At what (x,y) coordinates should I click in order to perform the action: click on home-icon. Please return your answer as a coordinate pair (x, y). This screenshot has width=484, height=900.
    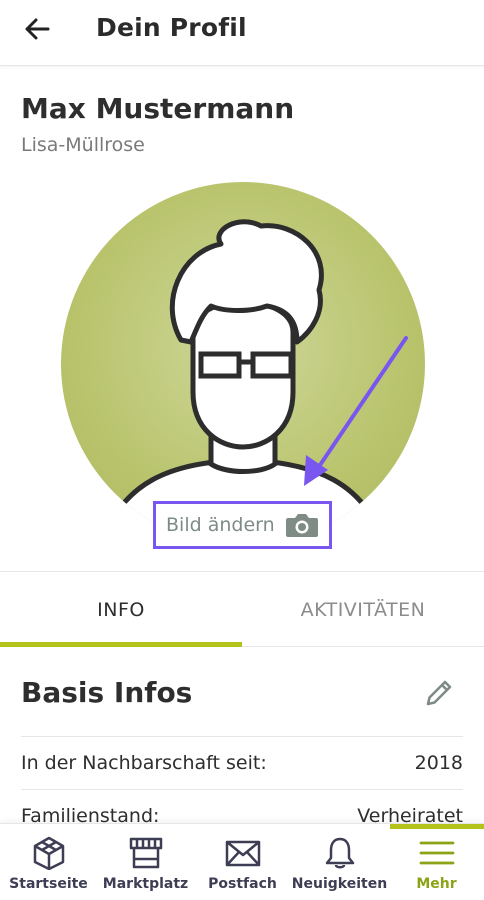
    Looking at the image, I should click on (48, 853).